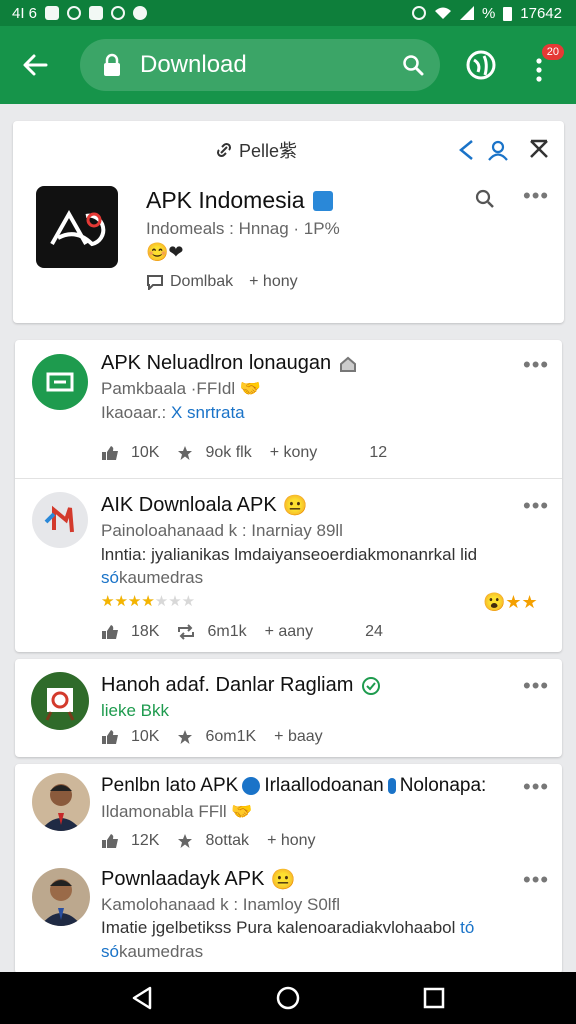 Image resolution: width=576 pixels, height=1024 pixels. Describe the element at coordinates (25, 13) in the screenshot. I see `status-left-text: 4I 6` at that location.